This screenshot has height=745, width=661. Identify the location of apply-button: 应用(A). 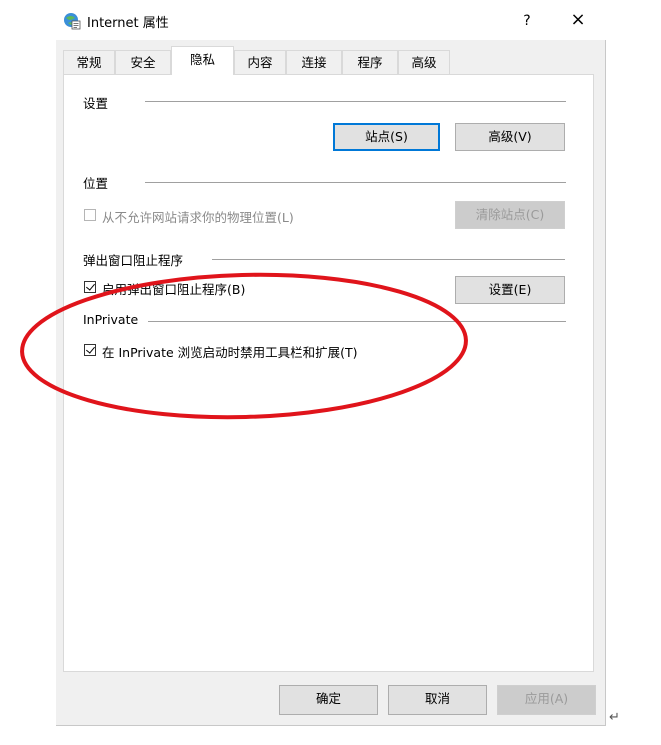
(546, 700).